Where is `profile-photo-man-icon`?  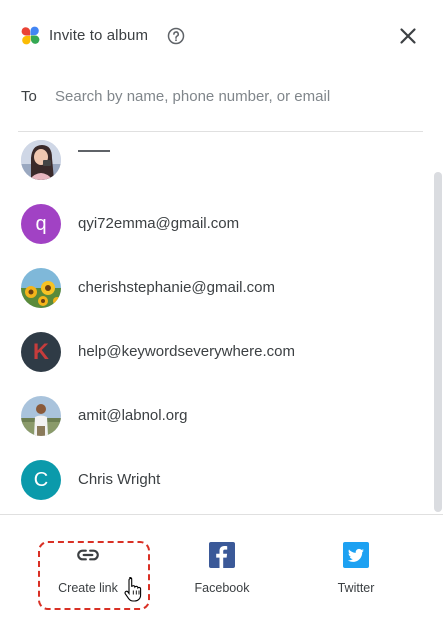
profile-photo-man-icon is located at coordinates (41, 416).